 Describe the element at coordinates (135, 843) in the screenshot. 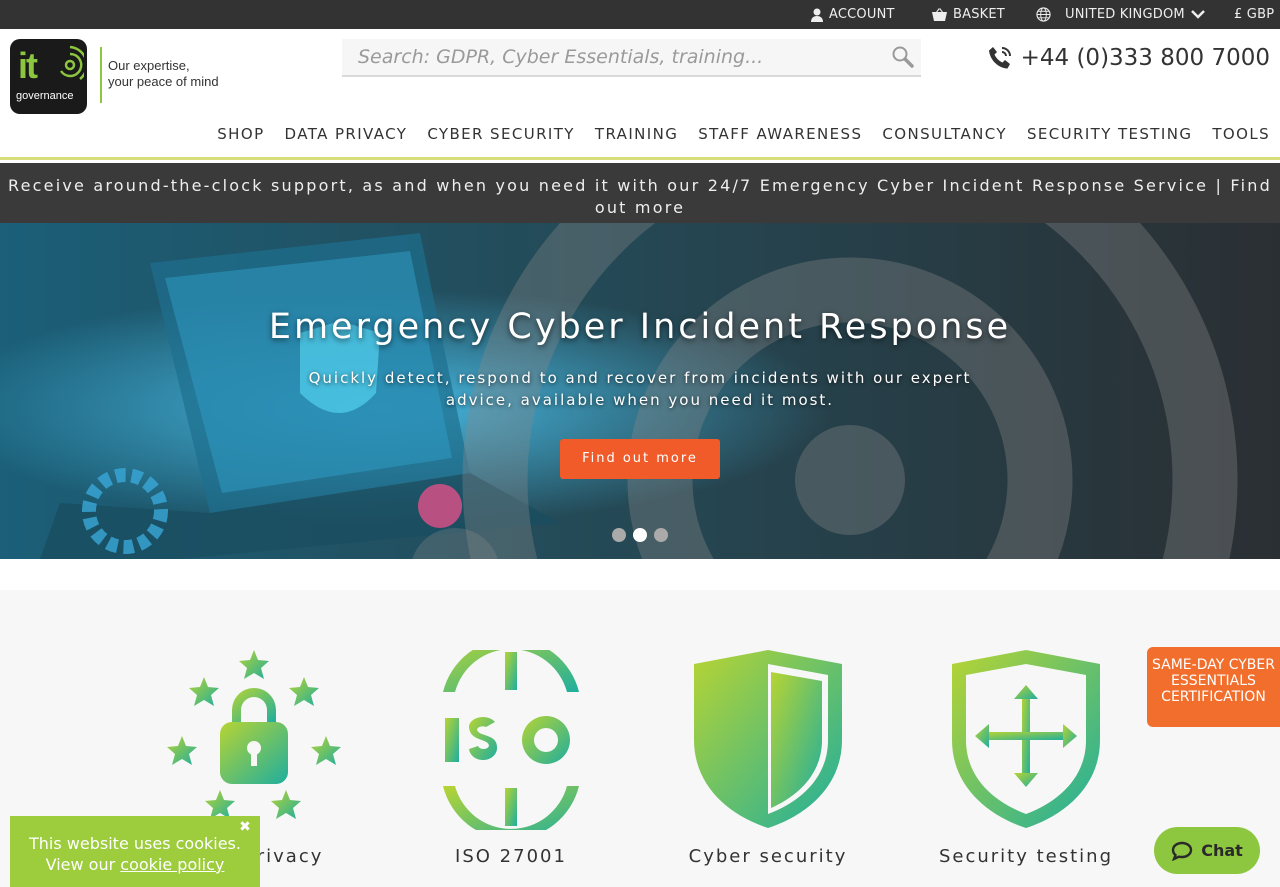

I see `cookie-text-line-1: This website uses cookies.` at that location.